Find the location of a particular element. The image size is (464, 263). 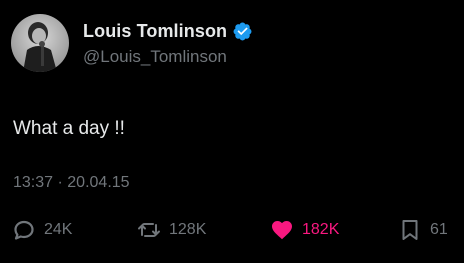

like-count: 182K is located at coordinates (321, 229).